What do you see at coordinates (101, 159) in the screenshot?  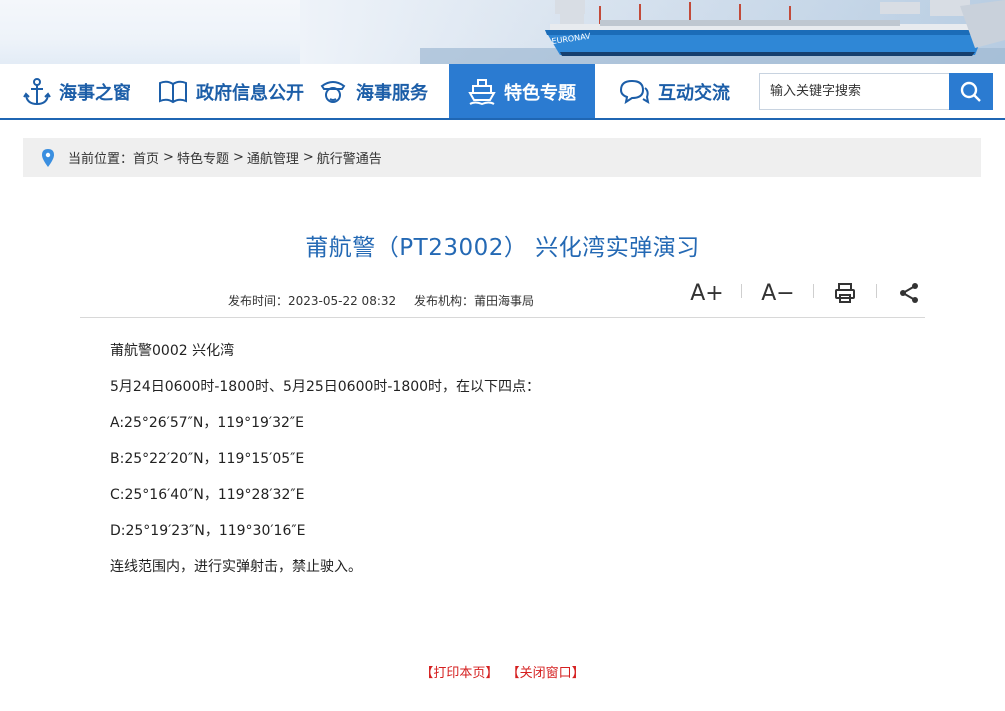 I see `breadcrumb-prefix: 当前位置：` at bounding box center [101, 159].